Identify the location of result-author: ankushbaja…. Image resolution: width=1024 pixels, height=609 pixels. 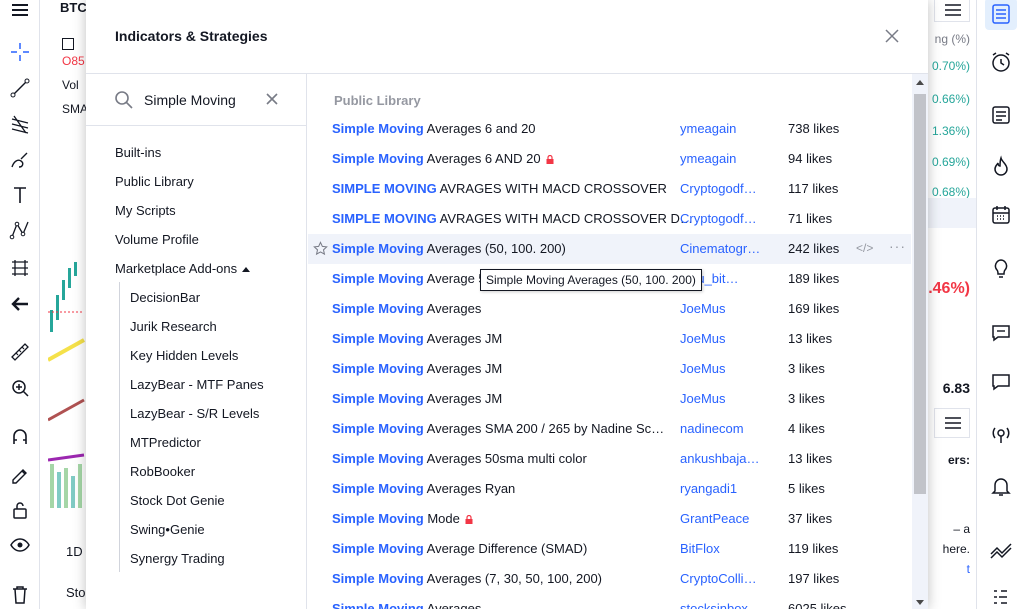
(720, 458).